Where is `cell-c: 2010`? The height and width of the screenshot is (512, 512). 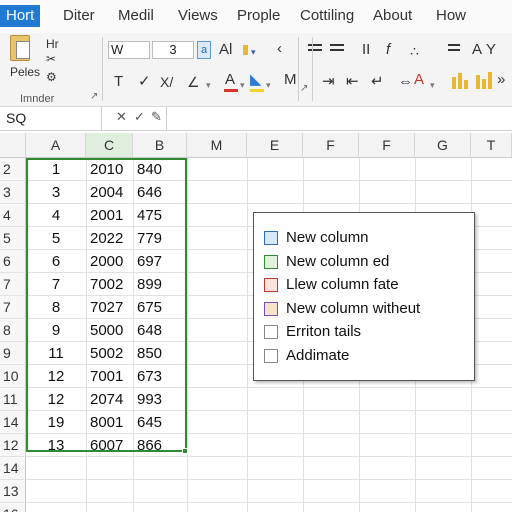
cell-c: 2010 is located at coordinates (111, 169).